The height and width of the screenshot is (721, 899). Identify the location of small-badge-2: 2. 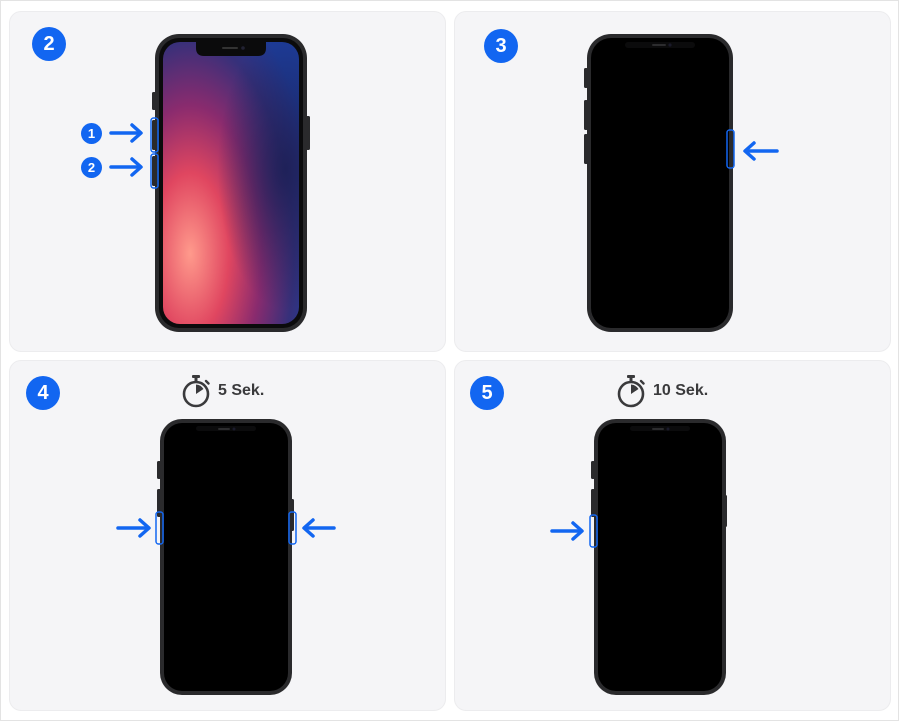
(91, 167).